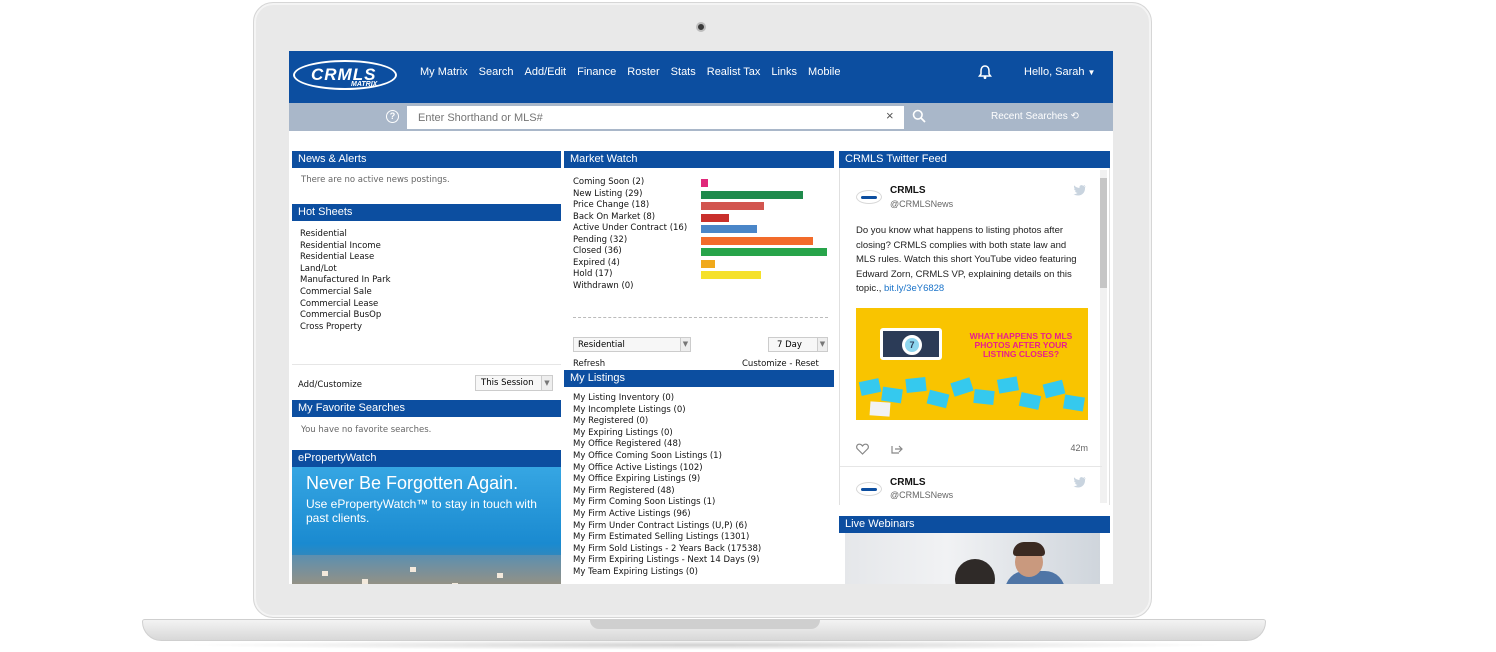 This screenshot has height=652, width=1496. Describe the element at coordinates (752, 194) in the screenshot. I see `market-bar-new-listing` at that location.